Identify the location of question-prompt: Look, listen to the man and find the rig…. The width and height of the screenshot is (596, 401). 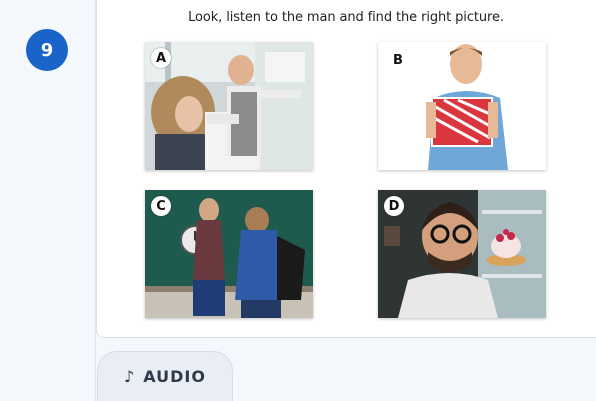
(346, 17).